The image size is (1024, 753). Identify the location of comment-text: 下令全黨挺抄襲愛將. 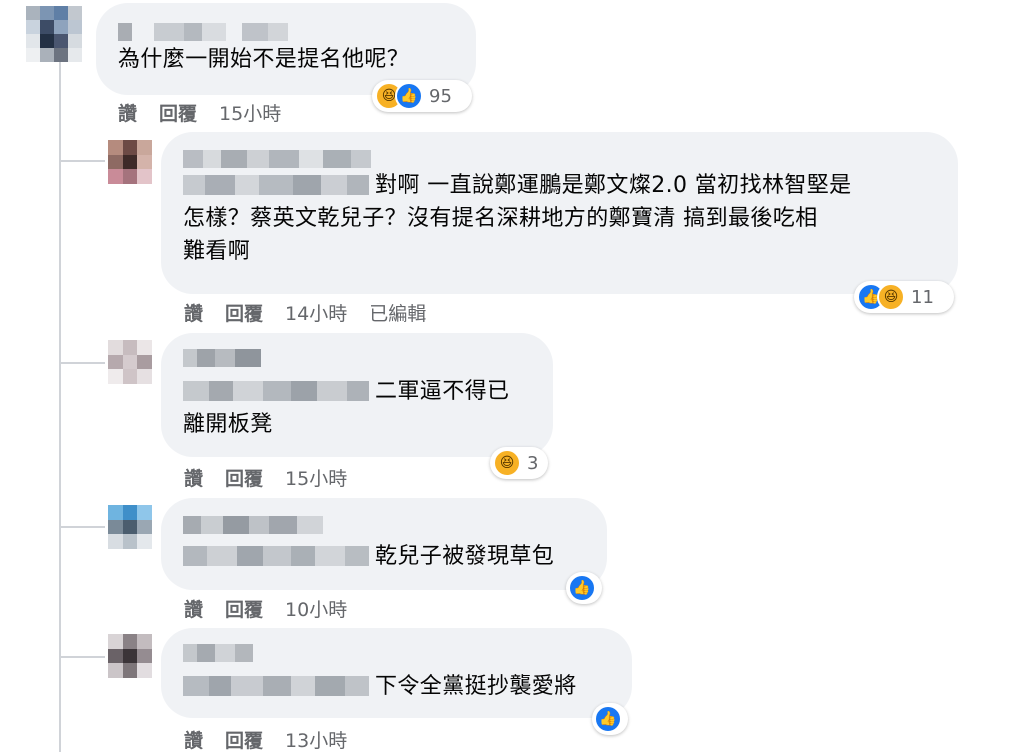
(396, 686).